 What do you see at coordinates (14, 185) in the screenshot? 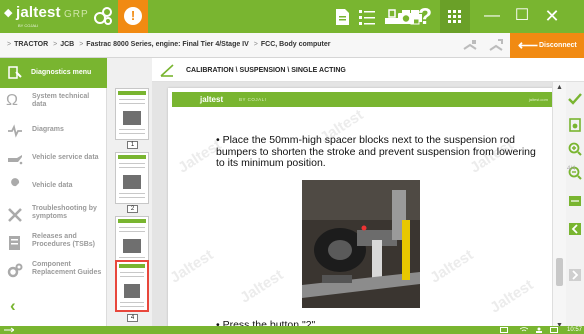
I see `wrench-icon` at bounding box center [14, 185].